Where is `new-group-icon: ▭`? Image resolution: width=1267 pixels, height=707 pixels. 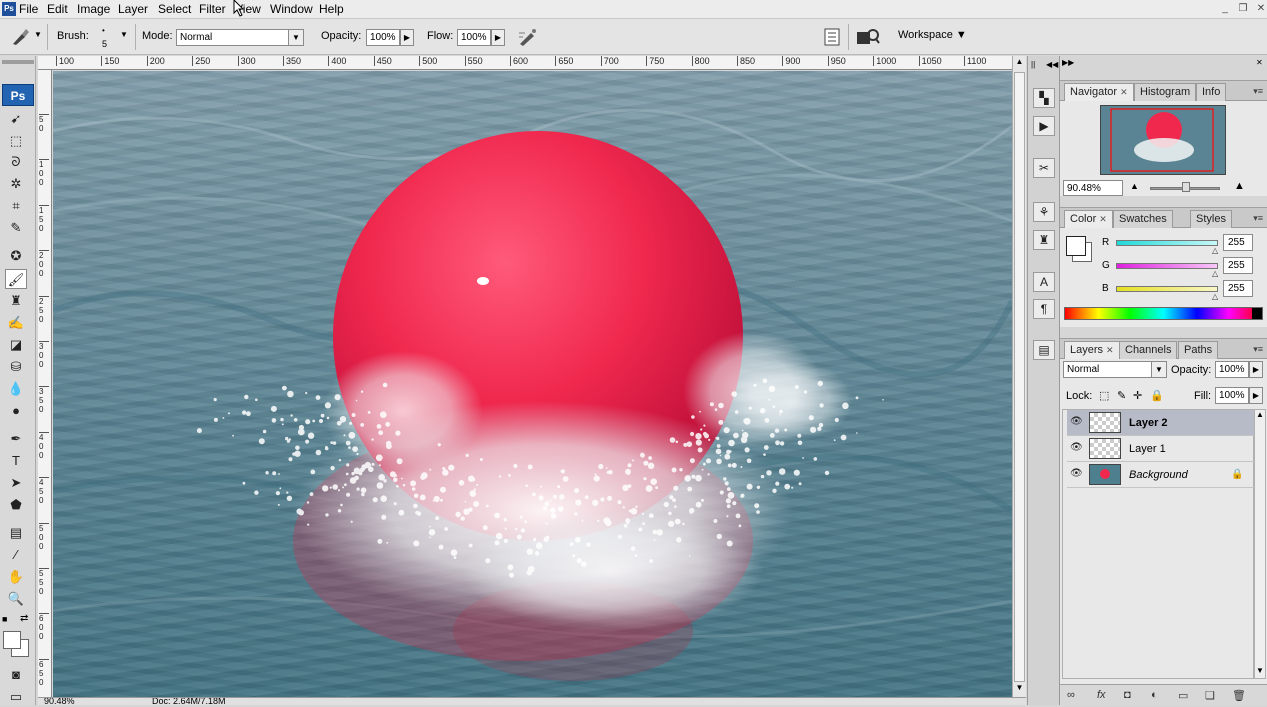
new-group-icon: ▭ is located at coordinates (1183, 695).